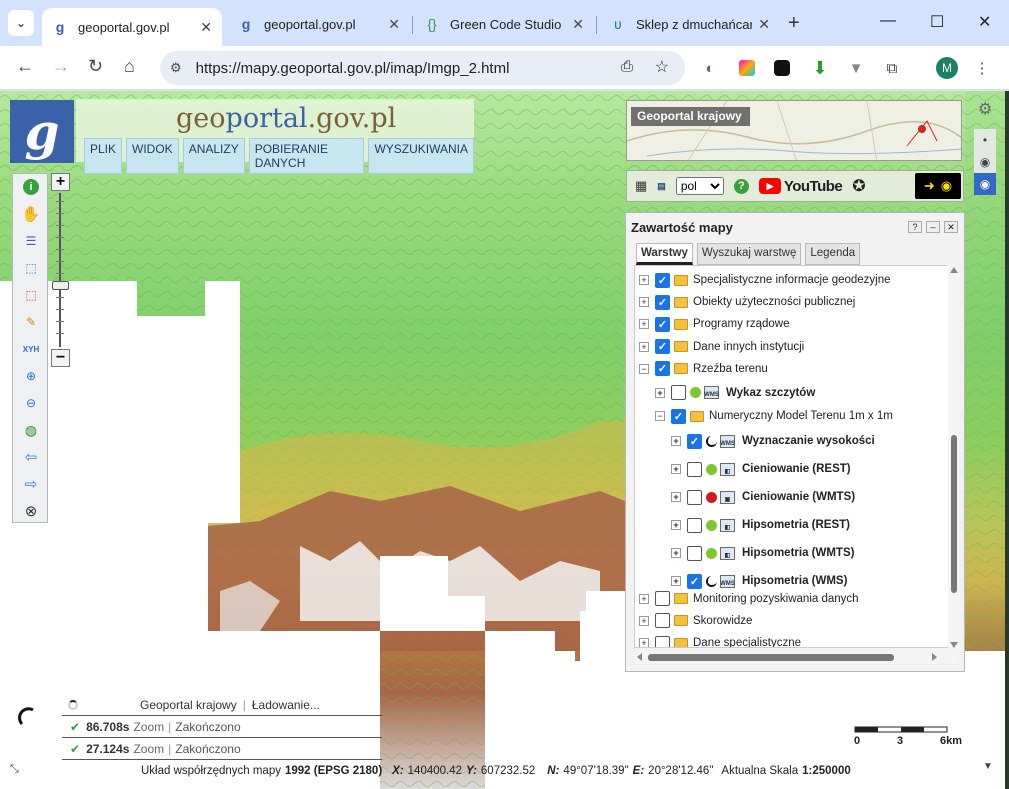 The height and width of the screenshot is (789, 1009). What do you see at coordinates (25, 66) in the screenshot?
I see `back-arrow-icon: ←` at bounding box center [25, 66].